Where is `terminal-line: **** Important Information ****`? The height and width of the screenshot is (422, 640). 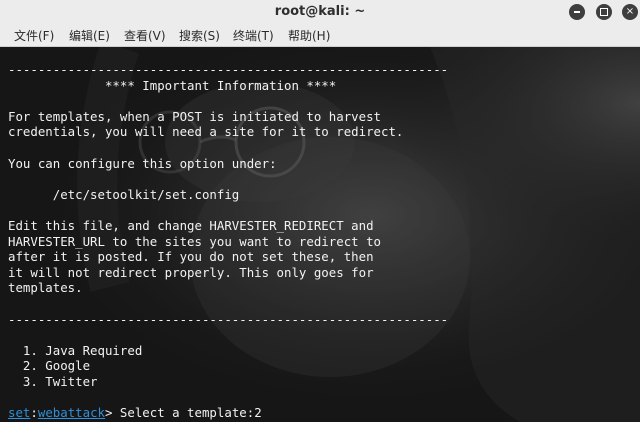 terminal-line: **** Important Information **** is located at coordinates (172, 85).